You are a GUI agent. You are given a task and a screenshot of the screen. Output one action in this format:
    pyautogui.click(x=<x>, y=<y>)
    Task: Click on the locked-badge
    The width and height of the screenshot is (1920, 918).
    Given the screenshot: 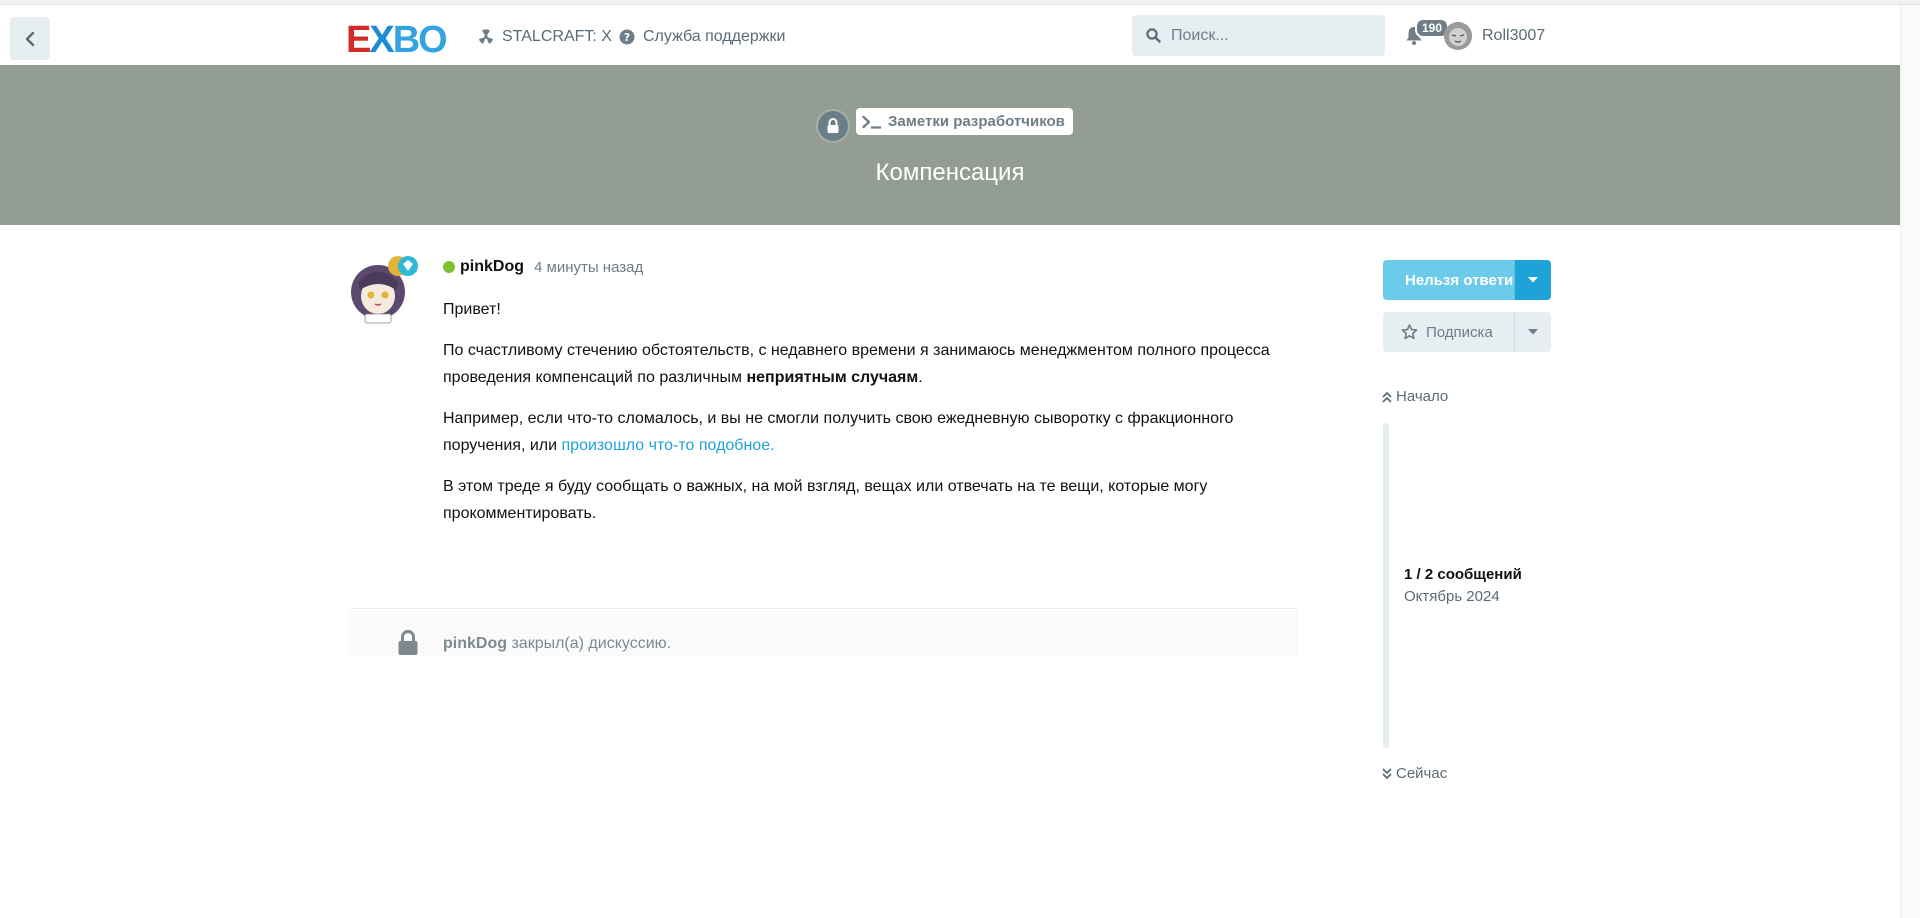 What is the action you would take?
    pyautogui.click(x=833, y=126)
    